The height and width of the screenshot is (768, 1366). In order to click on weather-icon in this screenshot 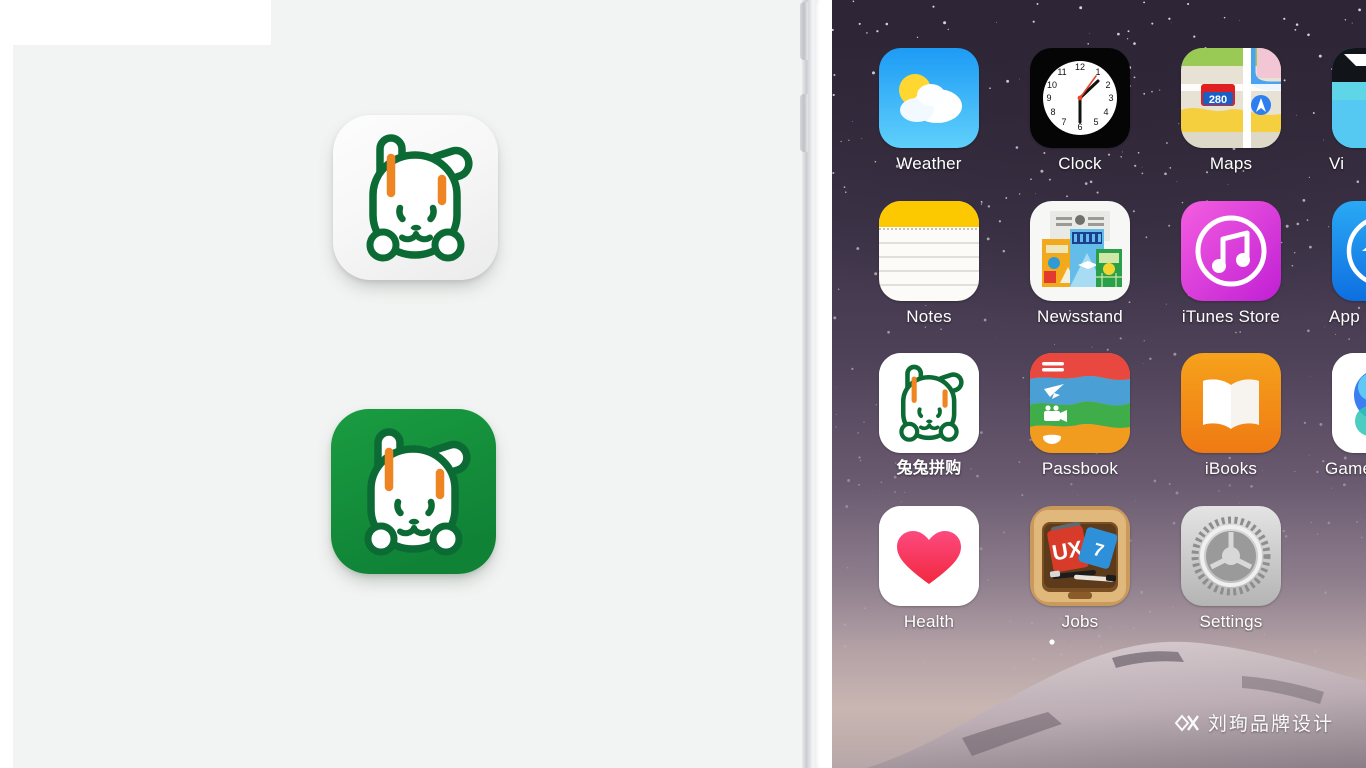, I will do `click(929, 98)`.